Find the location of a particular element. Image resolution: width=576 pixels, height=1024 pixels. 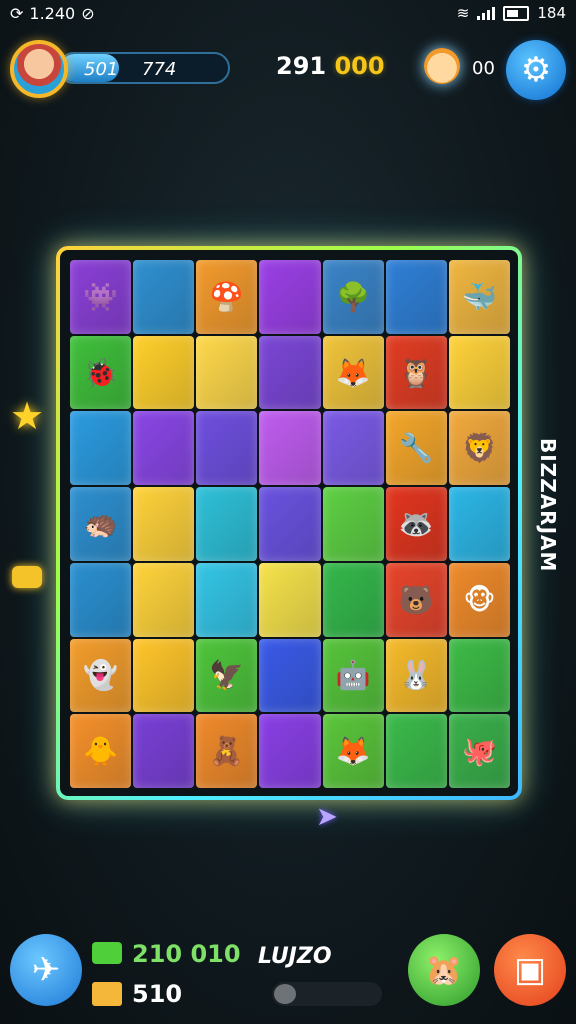

tile-character-icon: 🦁 is located at coordinates (479, 448).